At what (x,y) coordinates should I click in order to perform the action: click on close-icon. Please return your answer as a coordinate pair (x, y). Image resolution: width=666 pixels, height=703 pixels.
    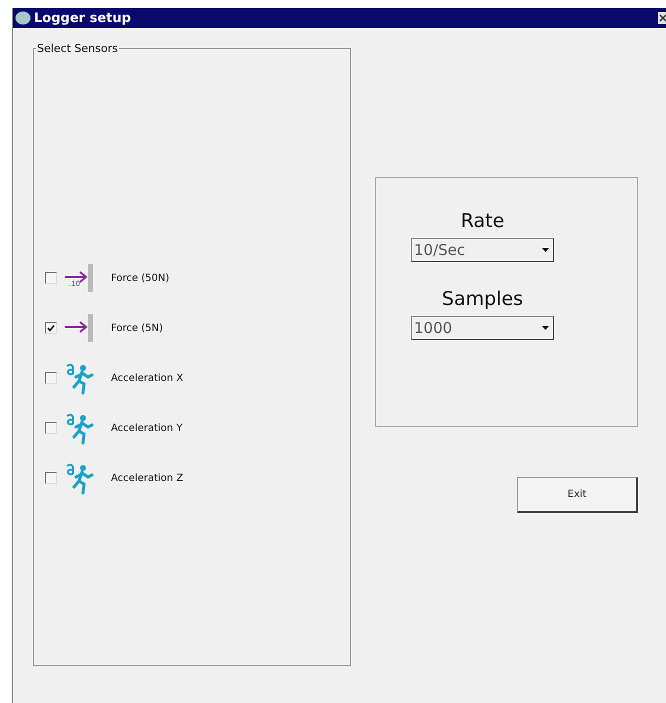
    Looking at the image, I should click on (662, 18).